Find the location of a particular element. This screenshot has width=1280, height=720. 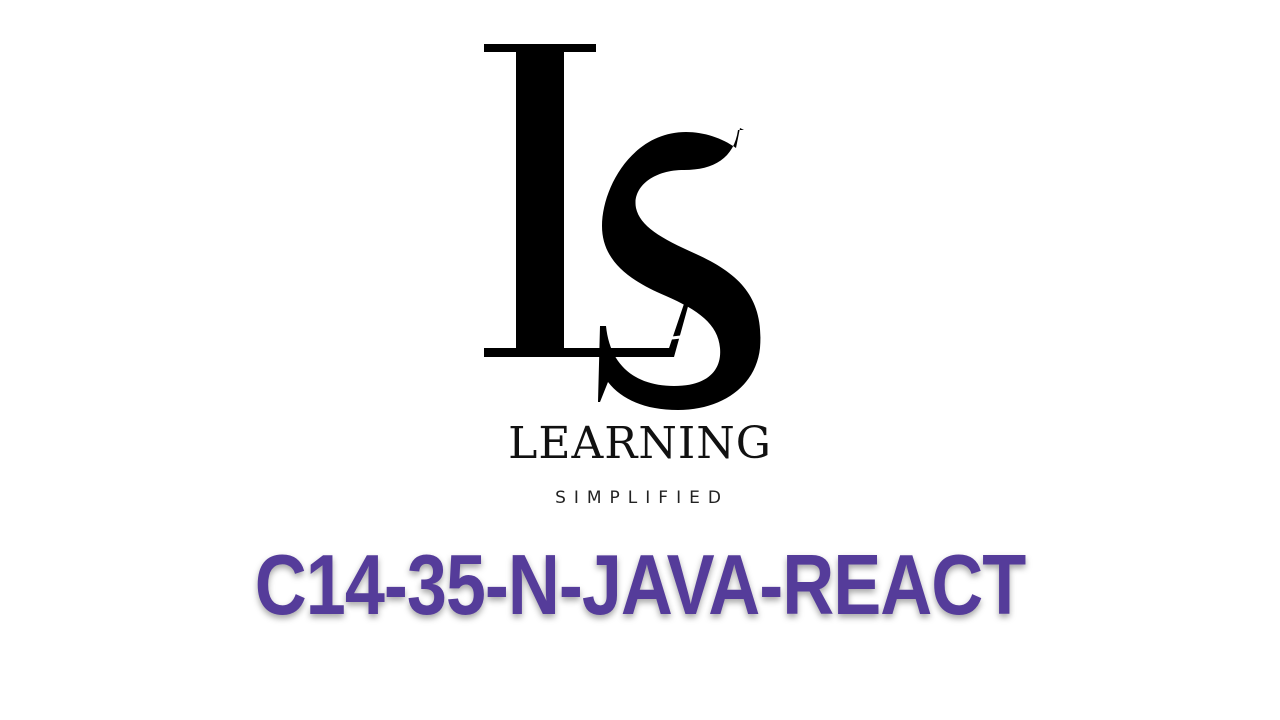

ls-monogram-logo is located at coordinates (622, 227).